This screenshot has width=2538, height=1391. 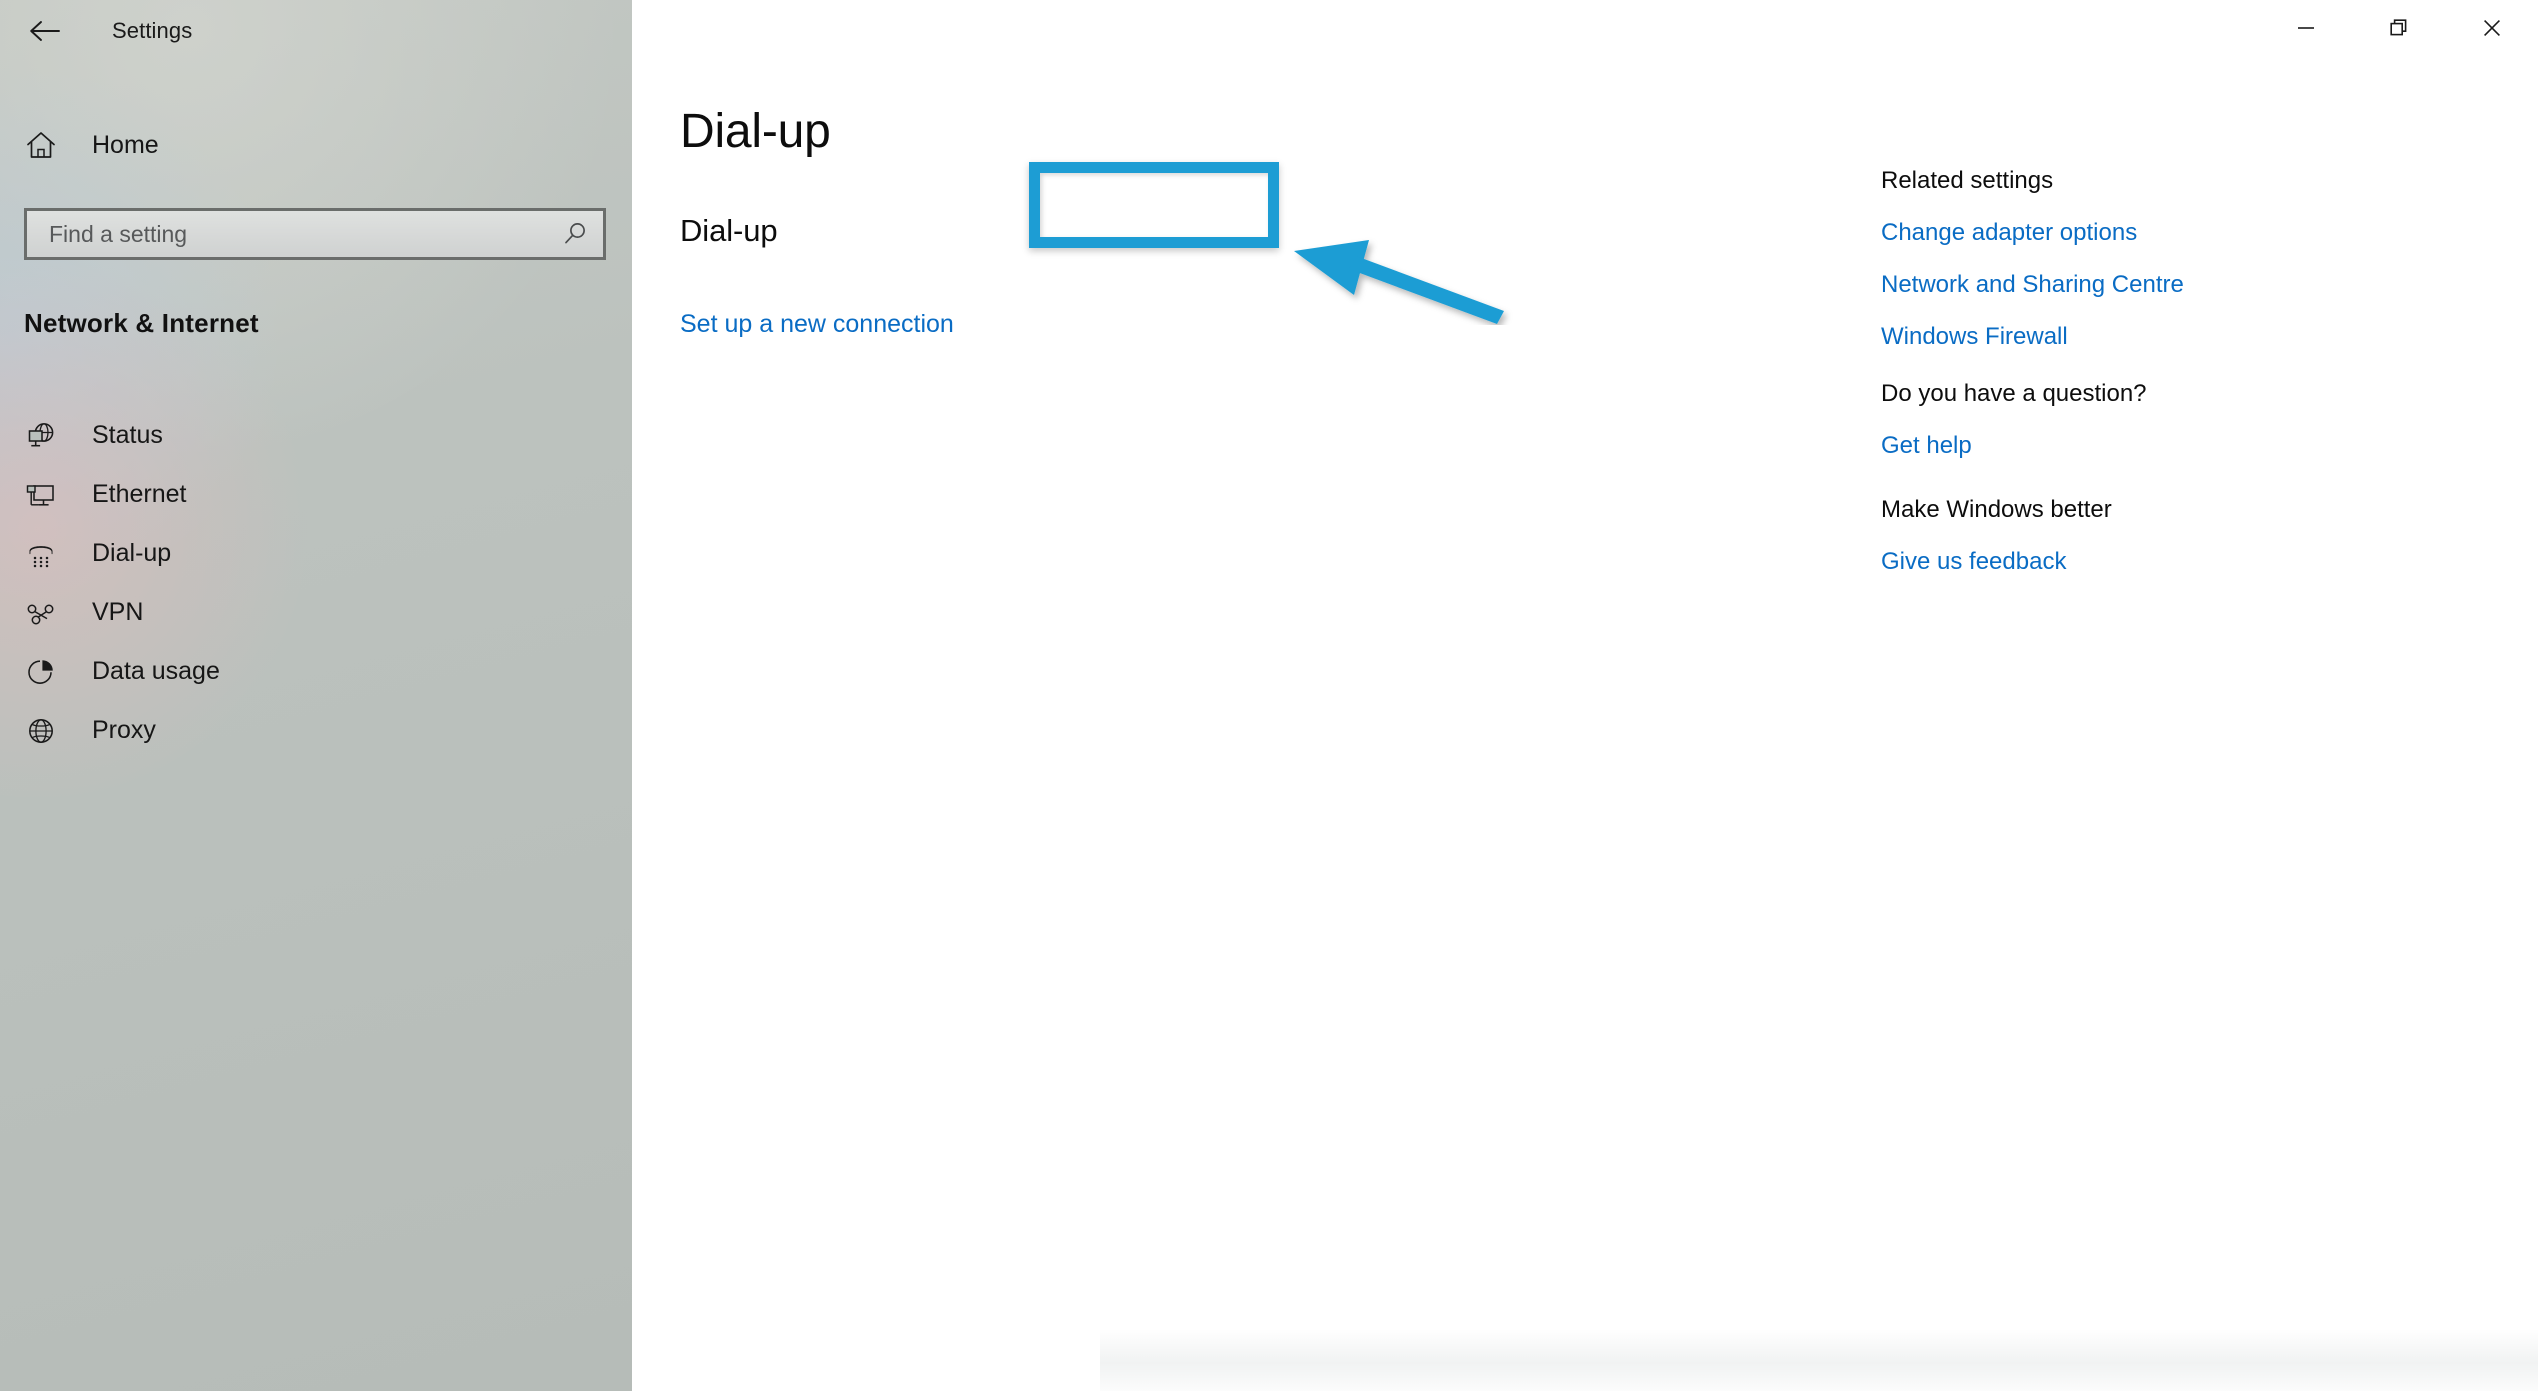 I want to click on highlight-rectangle-annotation, so click(x=1154, y=205).